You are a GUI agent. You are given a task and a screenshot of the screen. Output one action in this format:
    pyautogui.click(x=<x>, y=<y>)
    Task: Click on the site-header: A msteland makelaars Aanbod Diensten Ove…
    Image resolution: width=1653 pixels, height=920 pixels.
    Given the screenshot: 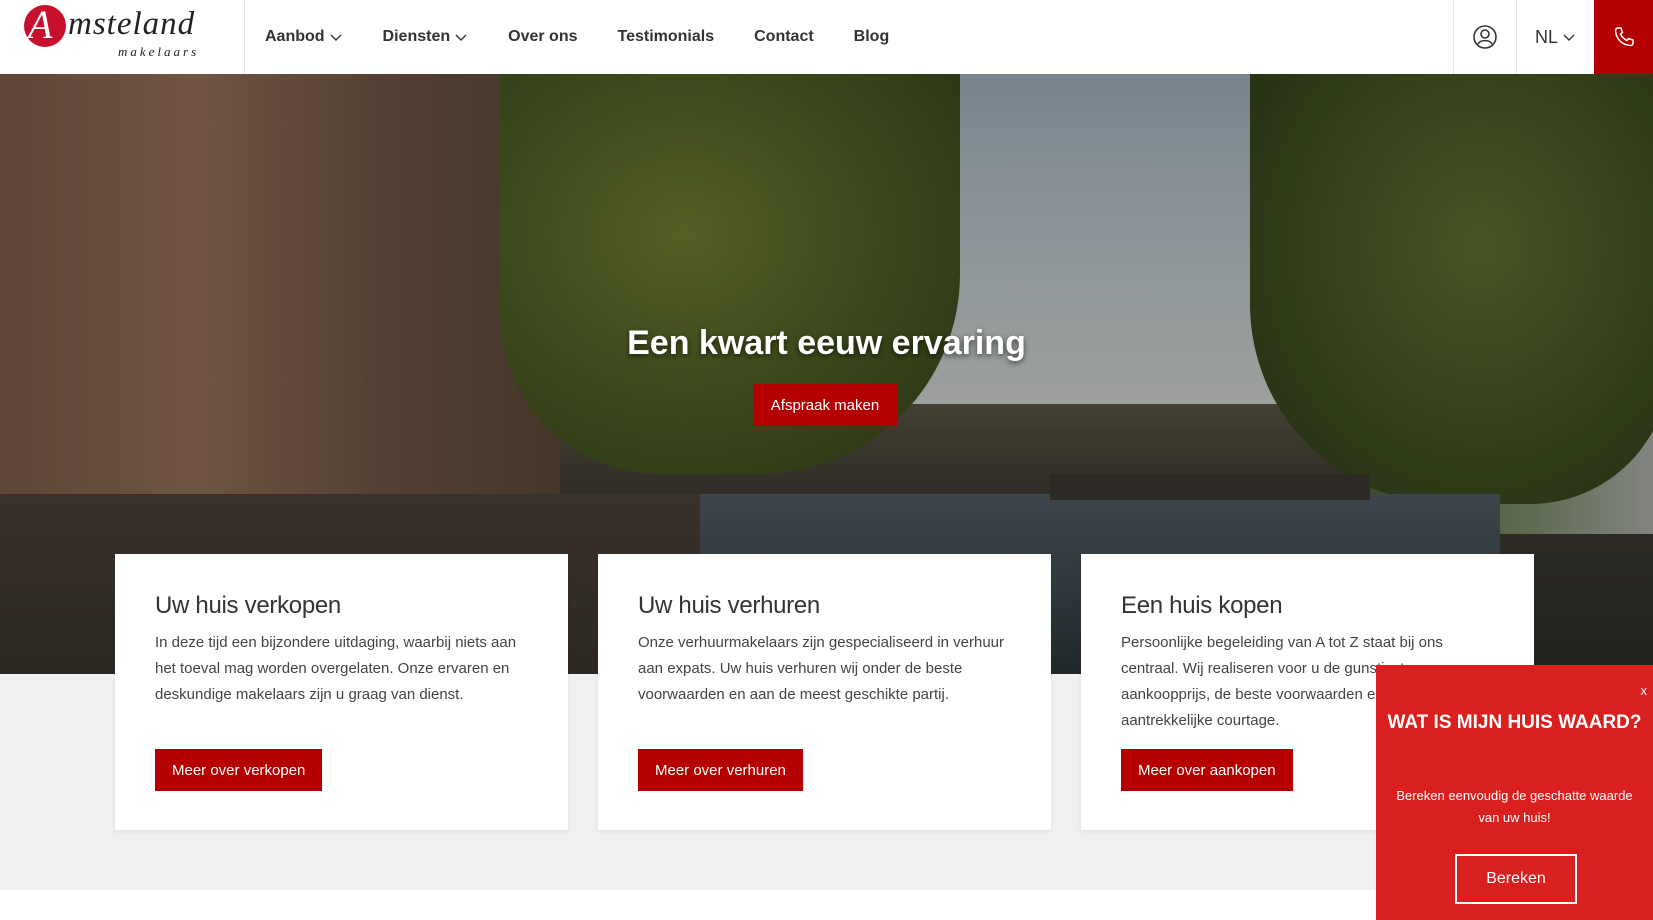 What is the action you would take?
    pyautogui.click(x=826, y=37)
    